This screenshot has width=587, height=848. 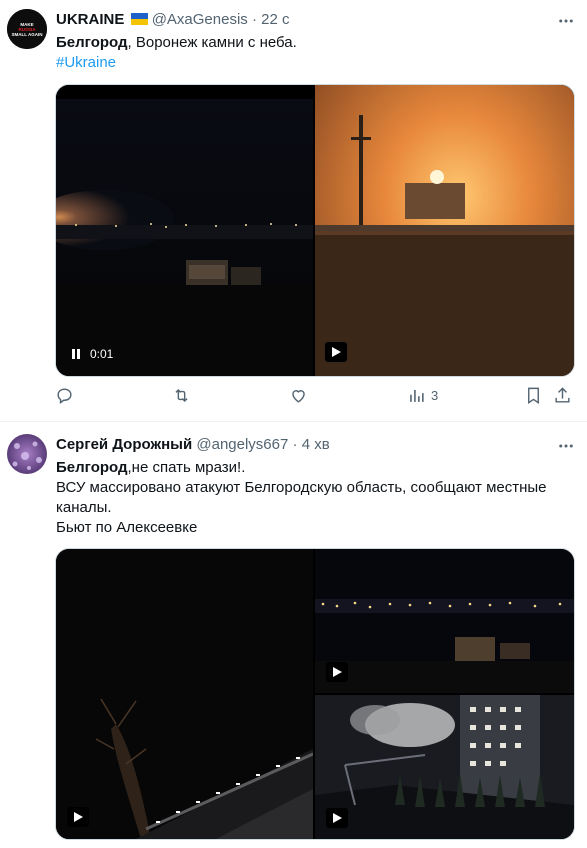 What do you see at coordinates (127, 527) in the screenshot?
I see `tweet-text-line-4: Бьют по Алексеевке` at bounding box center [127, 527].